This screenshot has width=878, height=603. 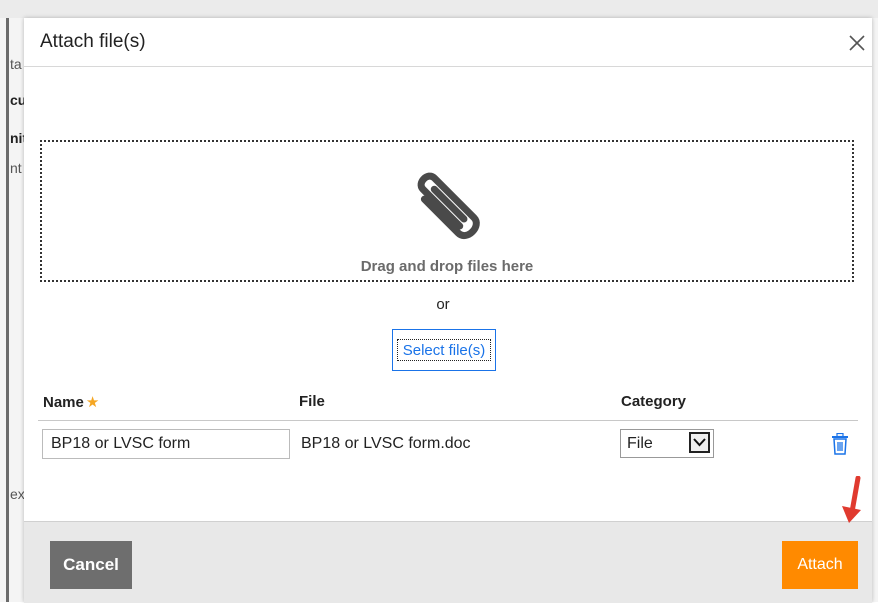 I want to click on select-files-label: Select file(s), so click(x=444, y=350).